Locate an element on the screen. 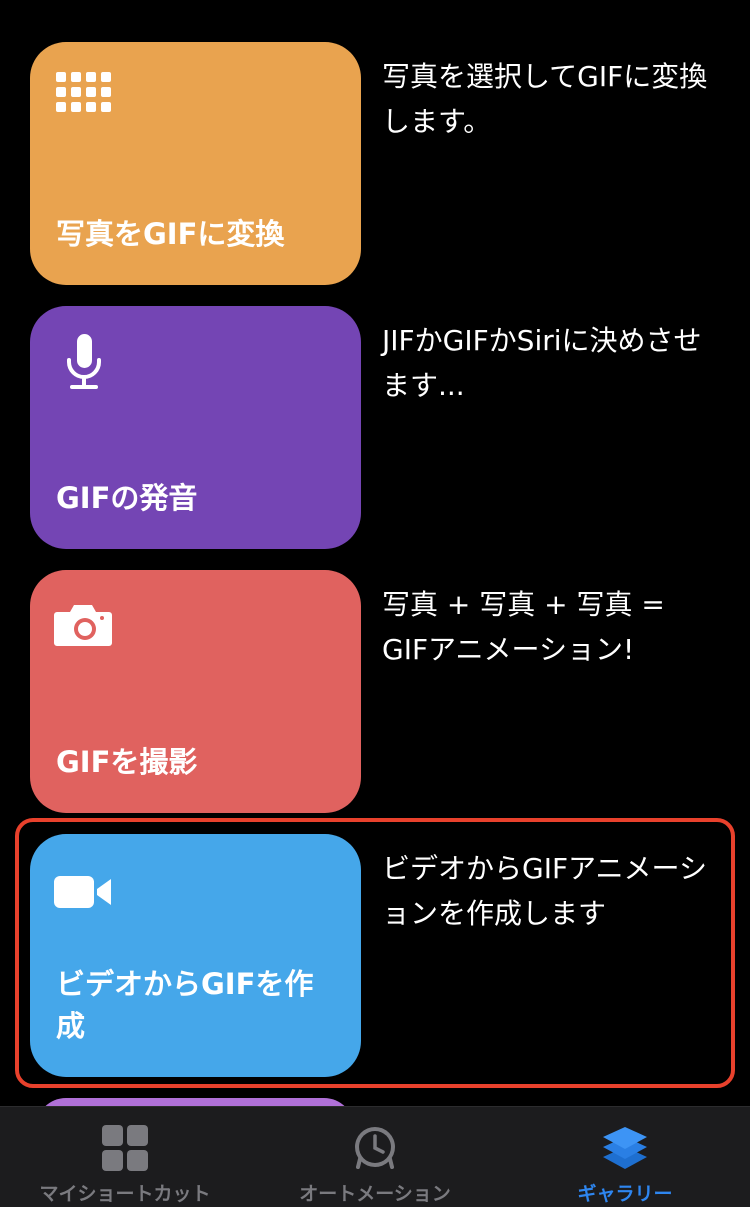 Image resolution: width=750 pixels, height=1207 pixels. grid-dots-icon is located at coordinates (83, 92).